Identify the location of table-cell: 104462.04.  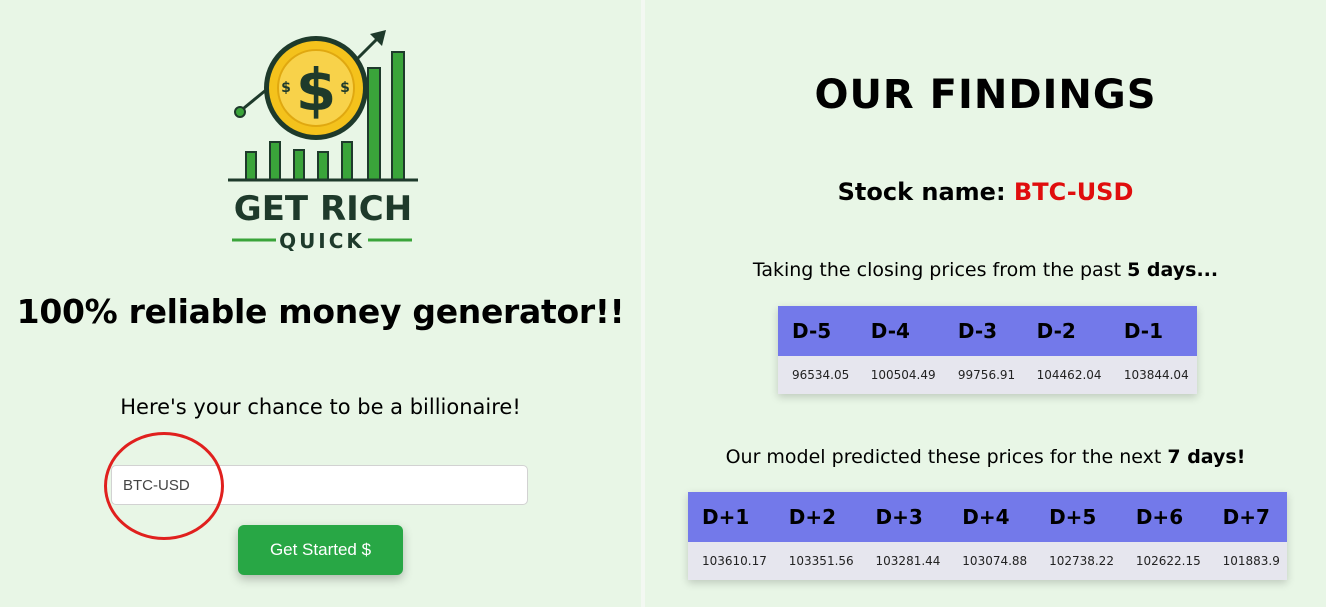
(1066, 375).